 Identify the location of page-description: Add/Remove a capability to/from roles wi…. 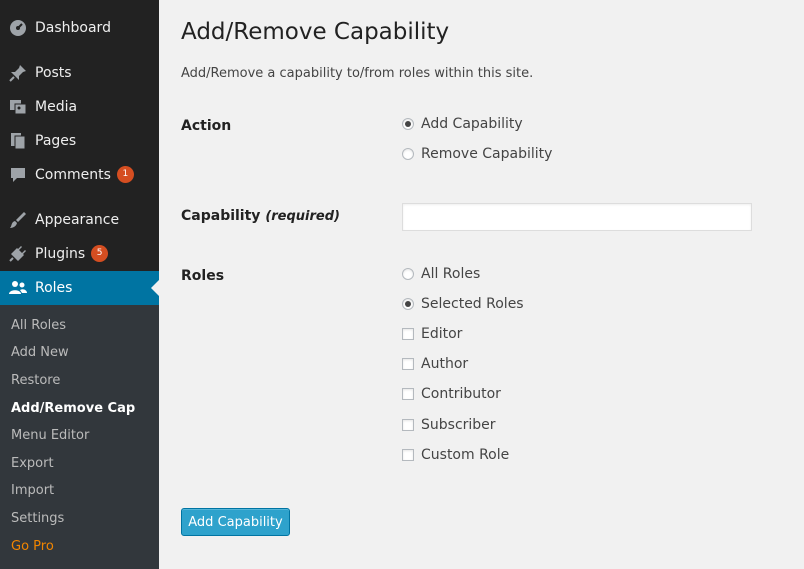
(357, 73).